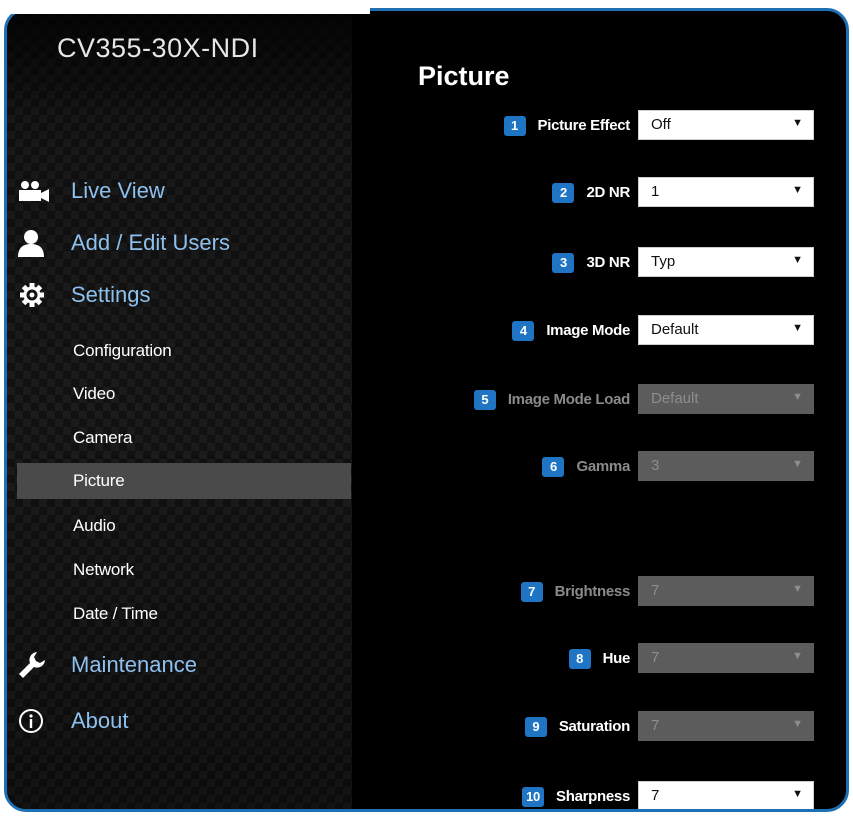 Image resolution: width=853 pixels, height=816 pixels. What do you see at coordinates (726, 399) in the screenshot?
I see `image-mode-load-select: Default ▼` at bounding box center [726, 399].